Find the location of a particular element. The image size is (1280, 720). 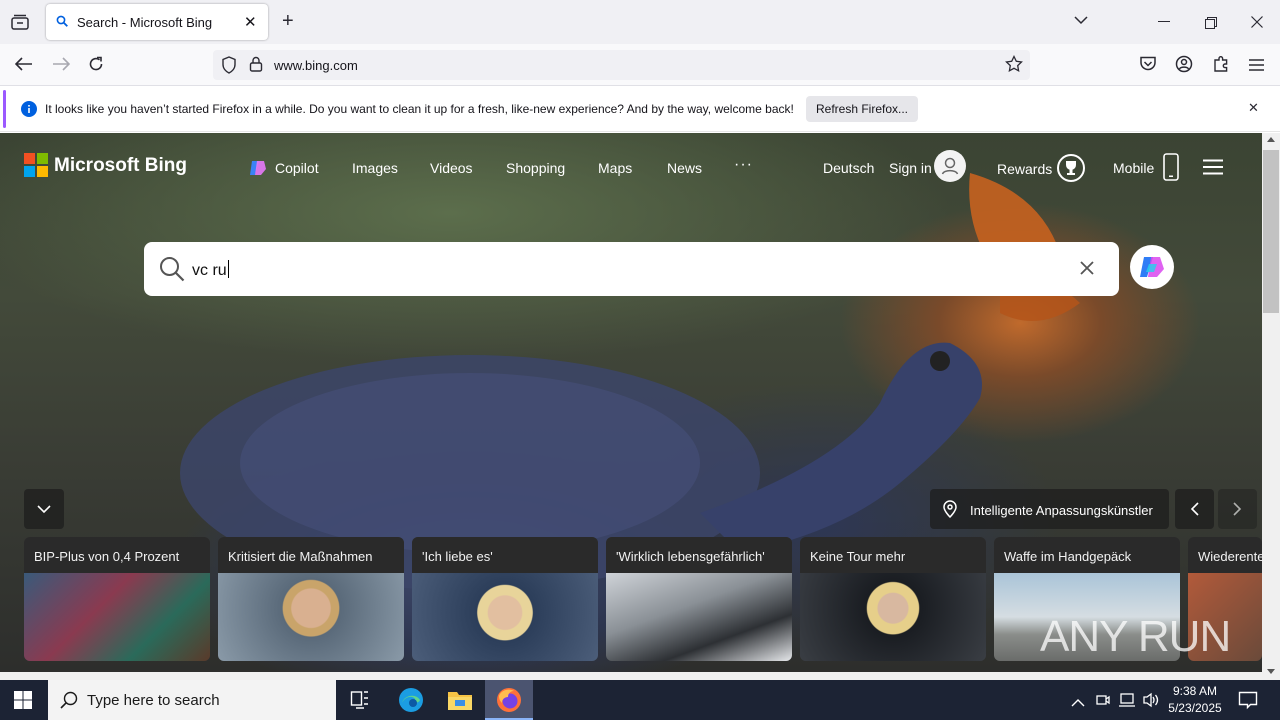

scroll-down-icon is located at coordinates (1271, 671).